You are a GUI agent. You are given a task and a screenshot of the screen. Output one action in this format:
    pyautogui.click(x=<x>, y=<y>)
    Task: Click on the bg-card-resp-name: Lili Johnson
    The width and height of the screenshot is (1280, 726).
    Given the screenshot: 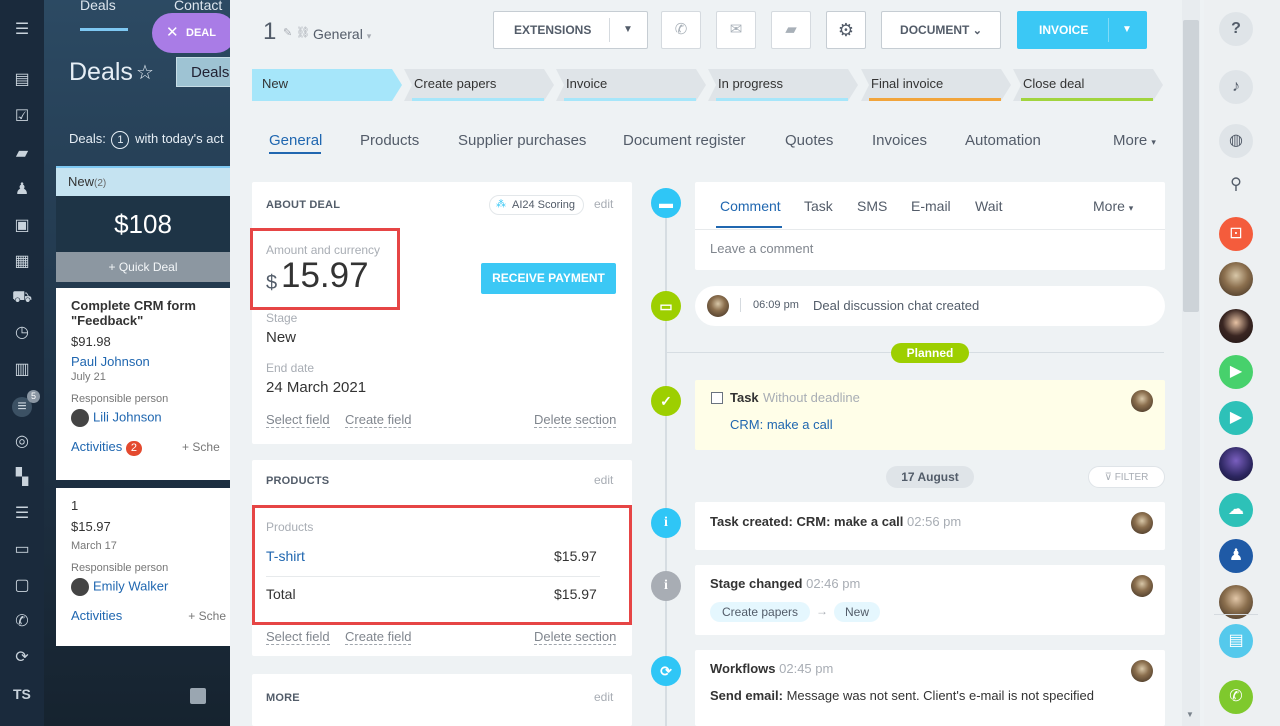 What is the action you would take?
    pyautogui.click(x=127, y=416)
    